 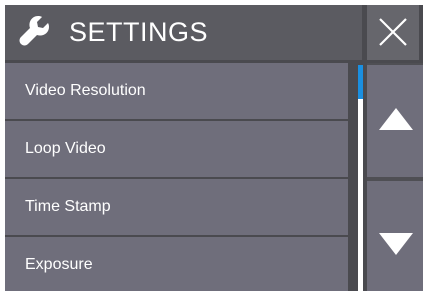 I want to click on close-button, so click(x=393, y=32).